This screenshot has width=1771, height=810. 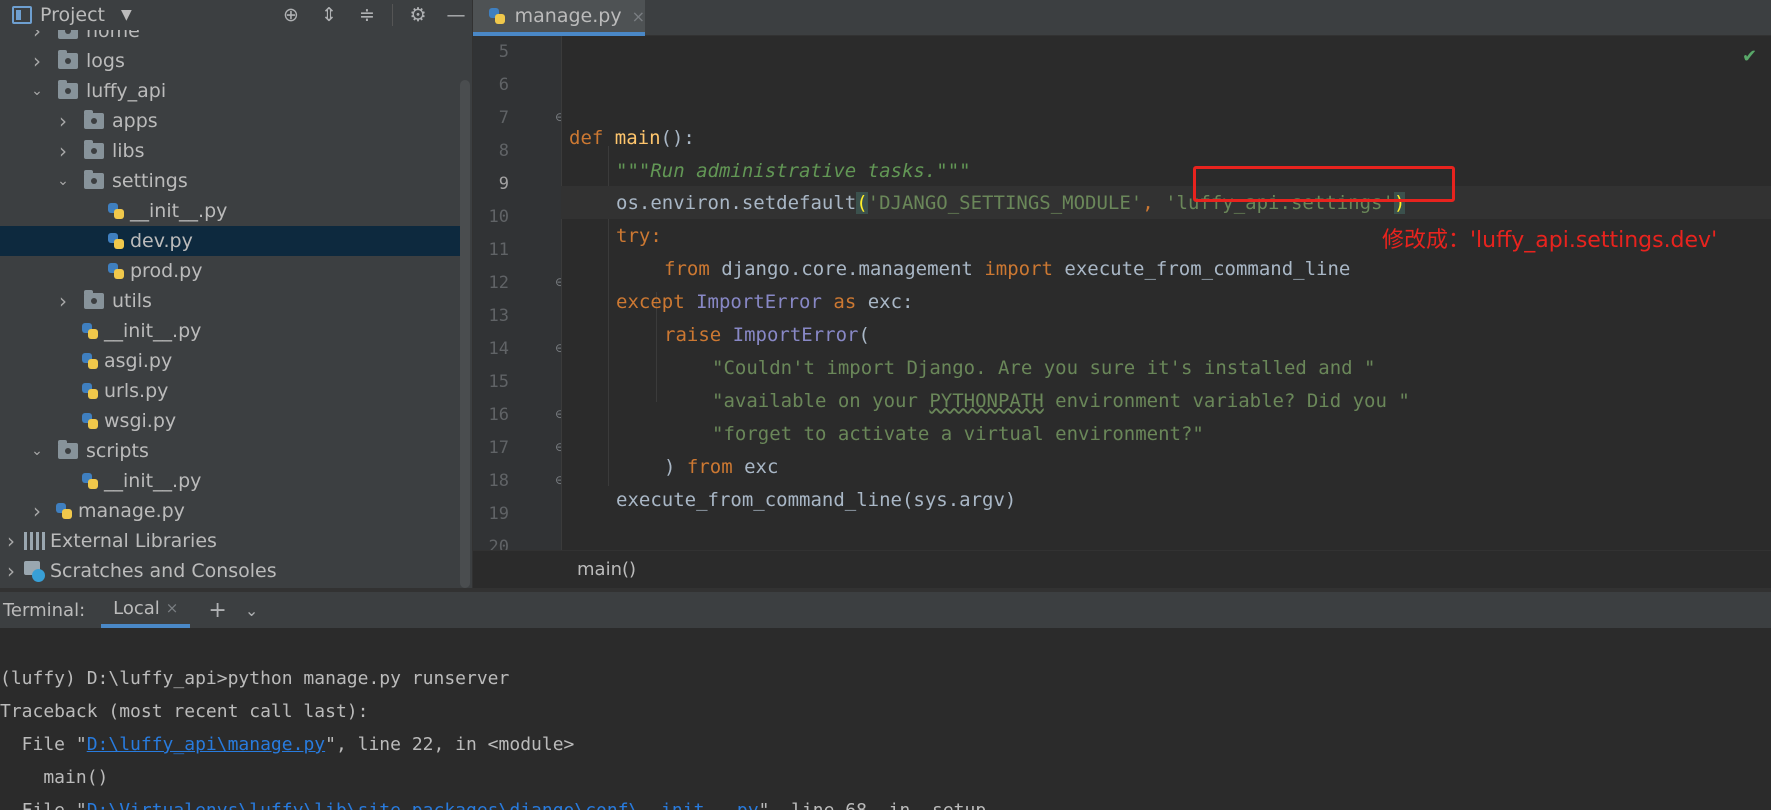 What do you see at coordinates (1018, 268) in the screenshot?
I see `keyword: import` at bounding box center [1018, 268].